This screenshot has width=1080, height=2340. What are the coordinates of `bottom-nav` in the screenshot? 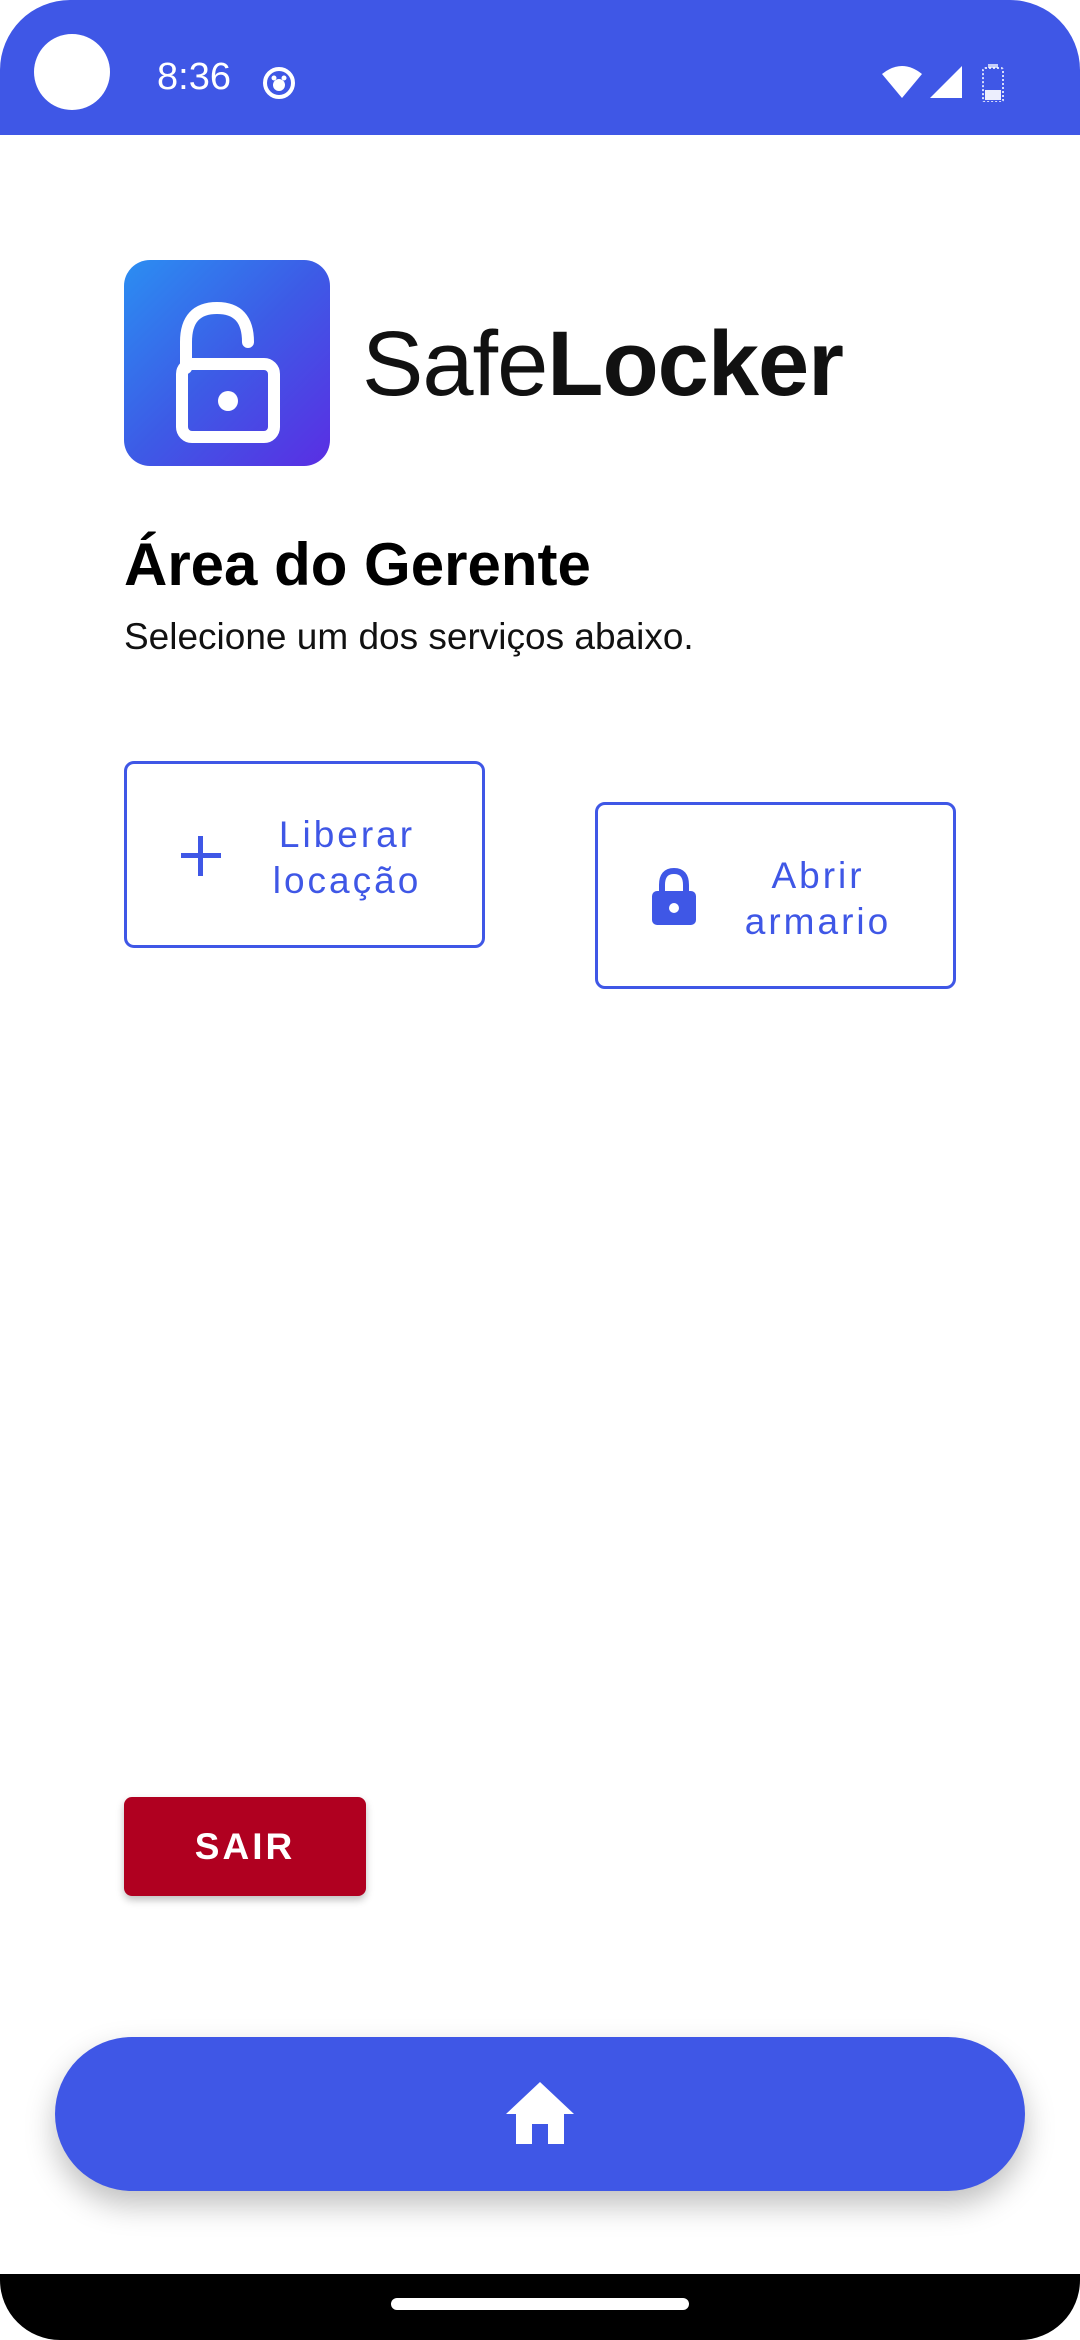 It's located at (540, 2114).